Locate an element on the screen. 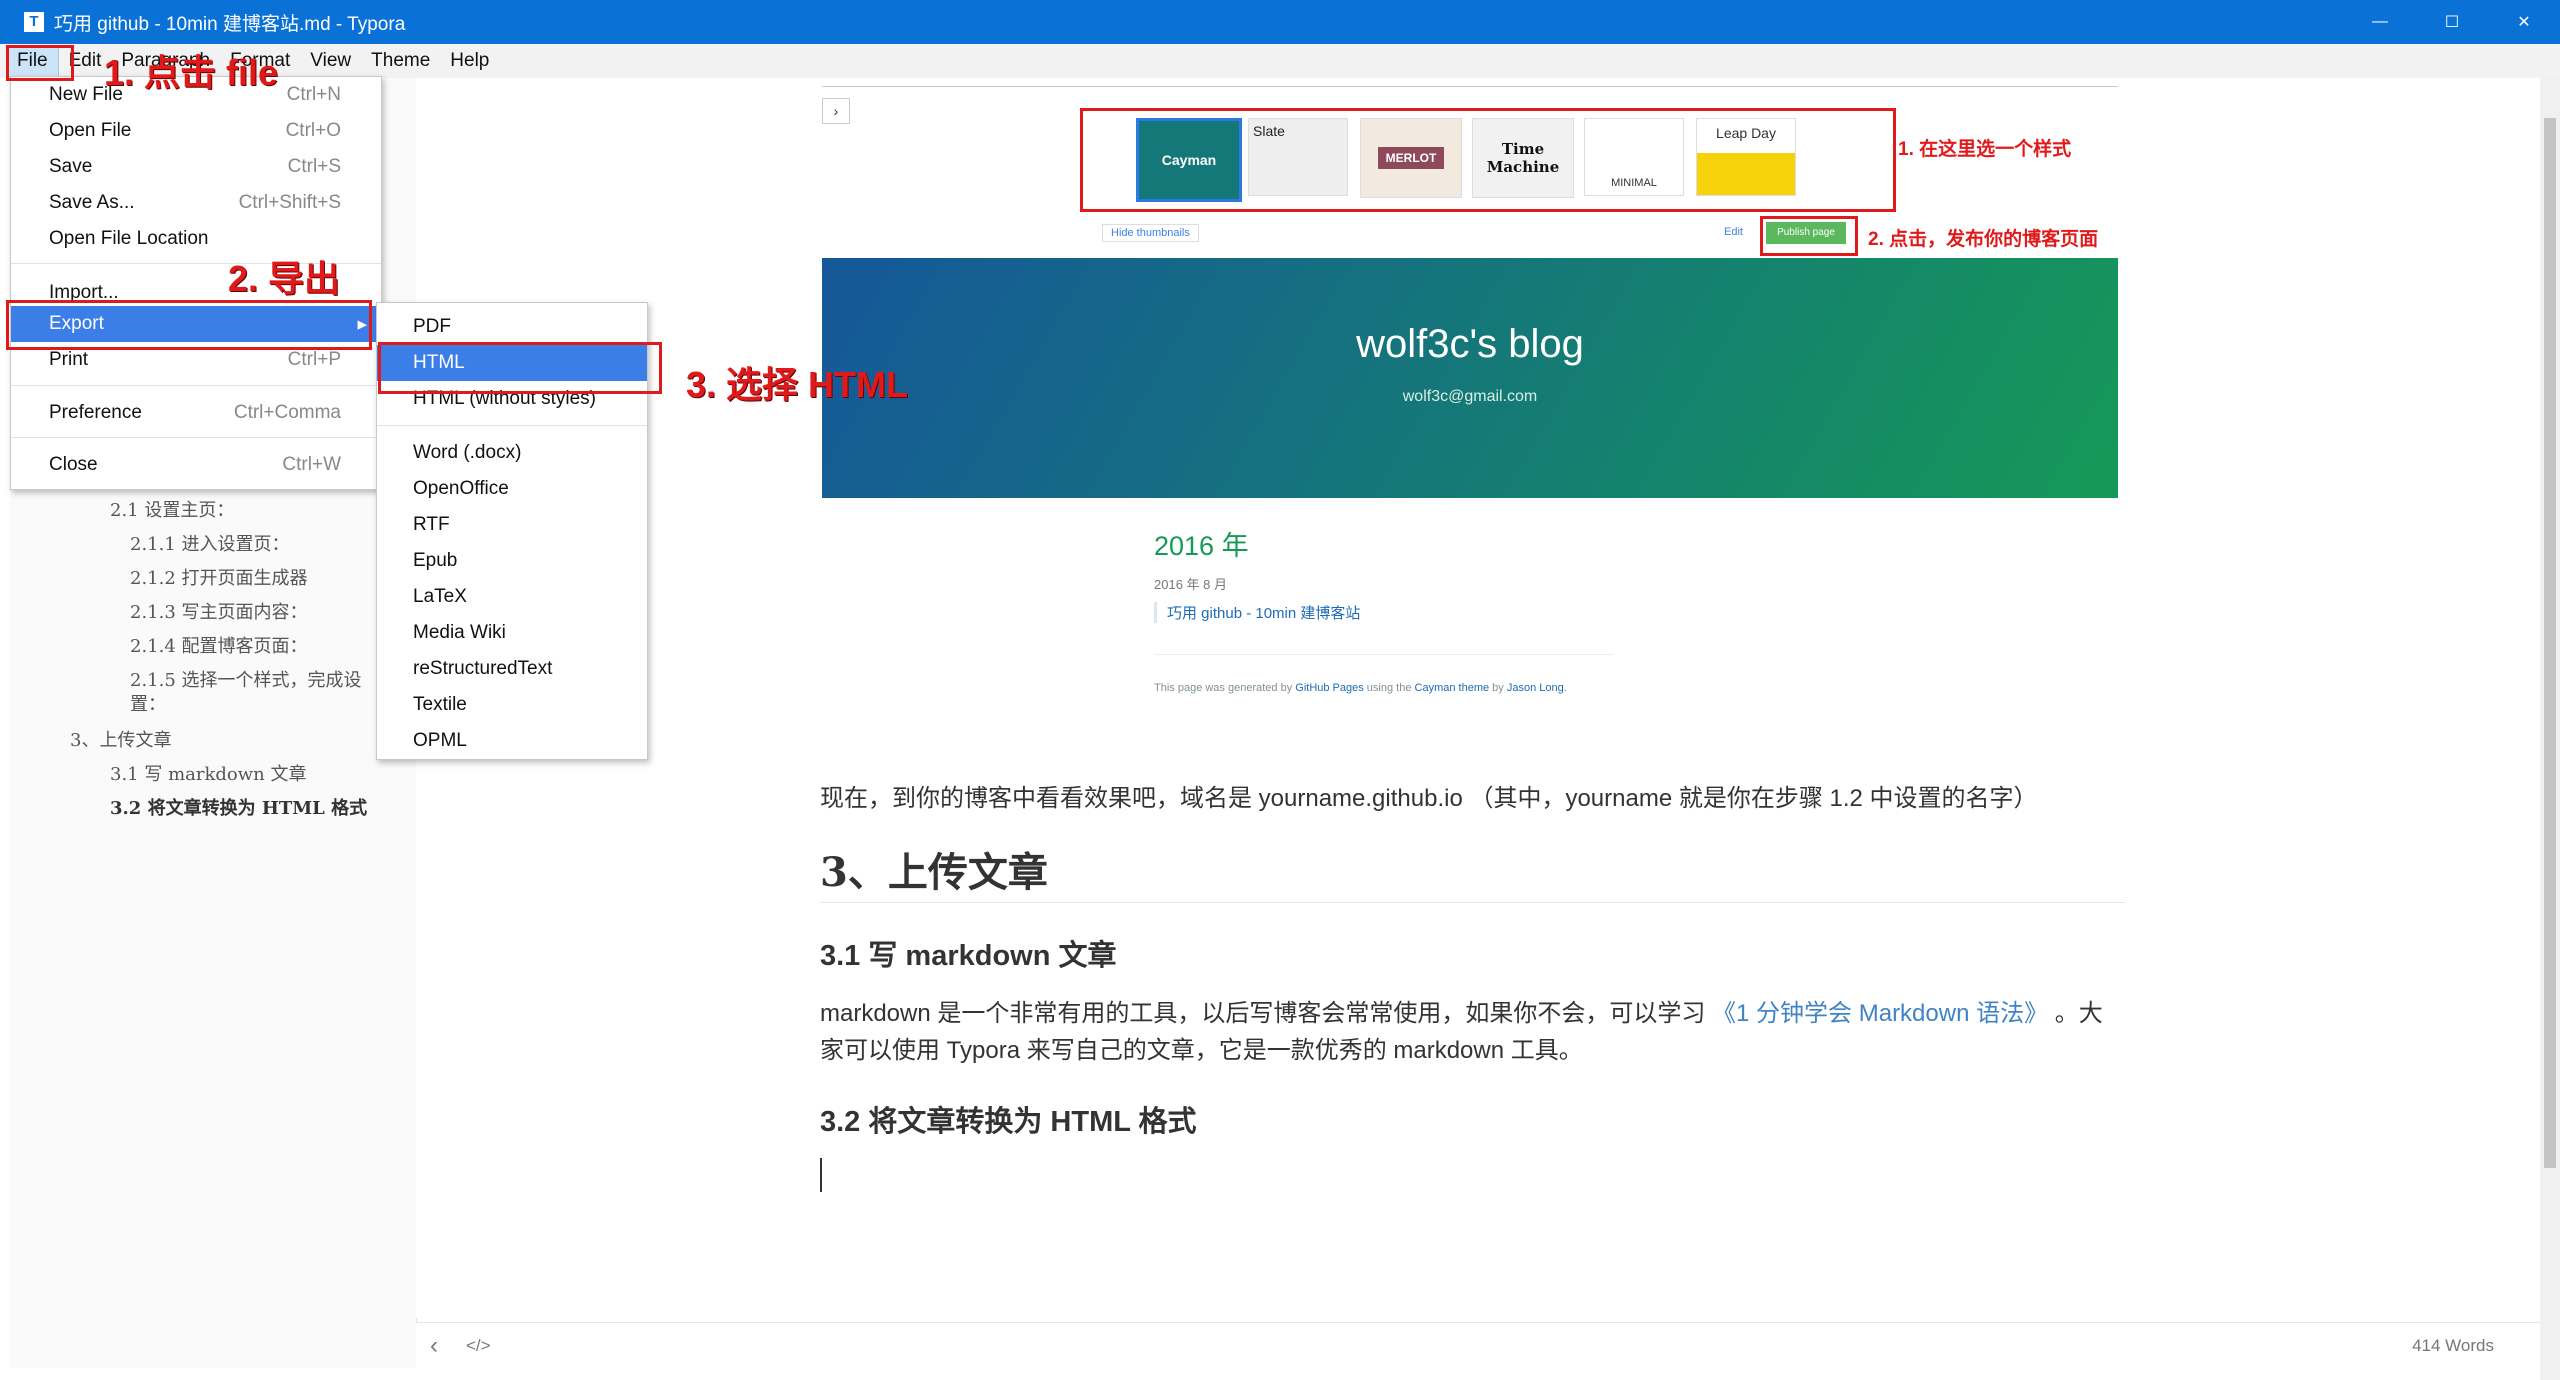  footer-link-github-pages: GitHub Pages is located at coordinates (1329, 688).